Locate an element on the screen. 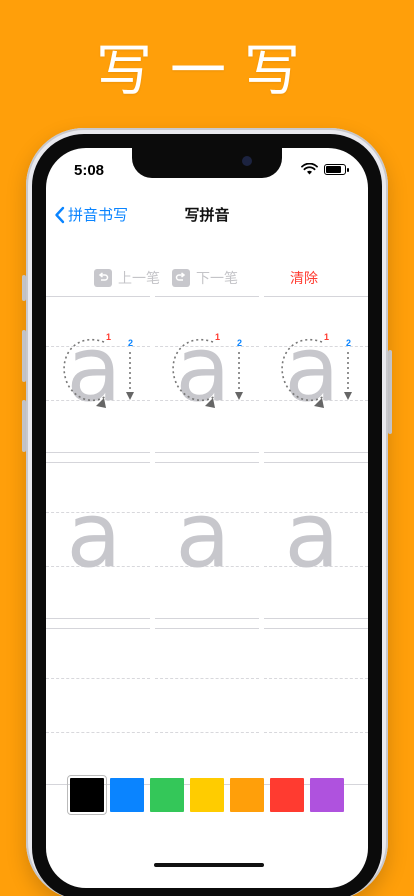  notch is located at coordinates (207, 163).